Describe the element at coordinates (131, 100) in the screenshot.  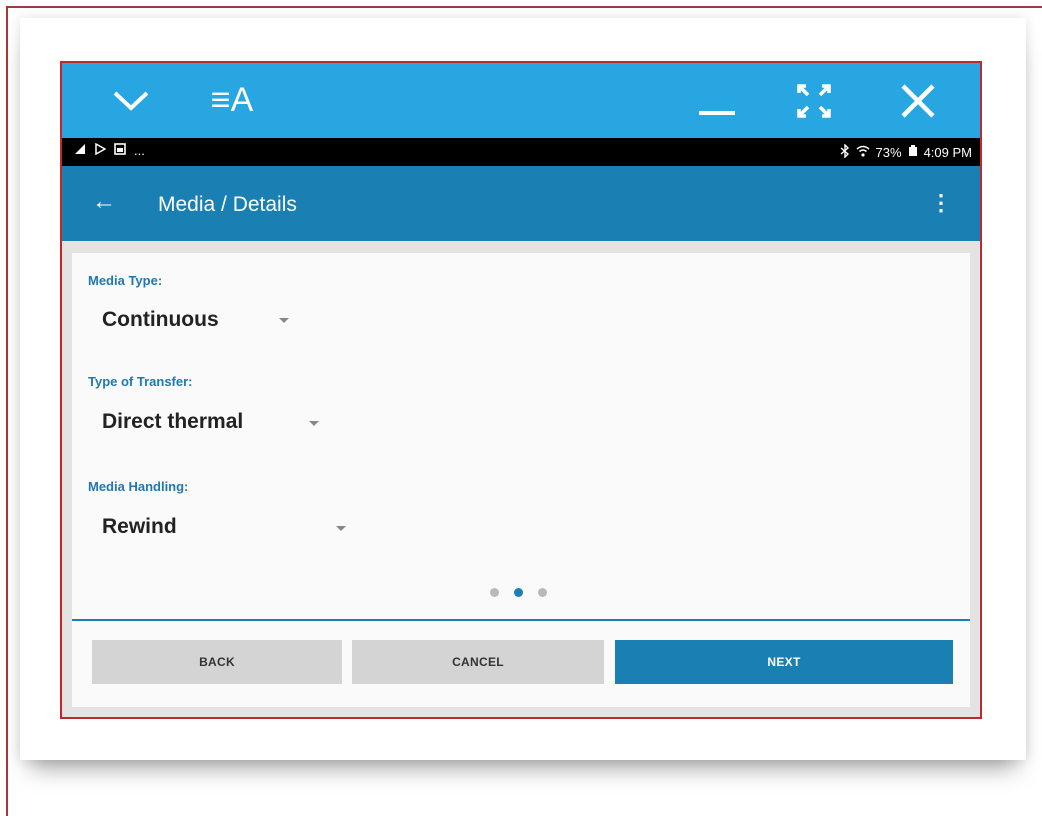
I see `chevron-down-icon` at that location.